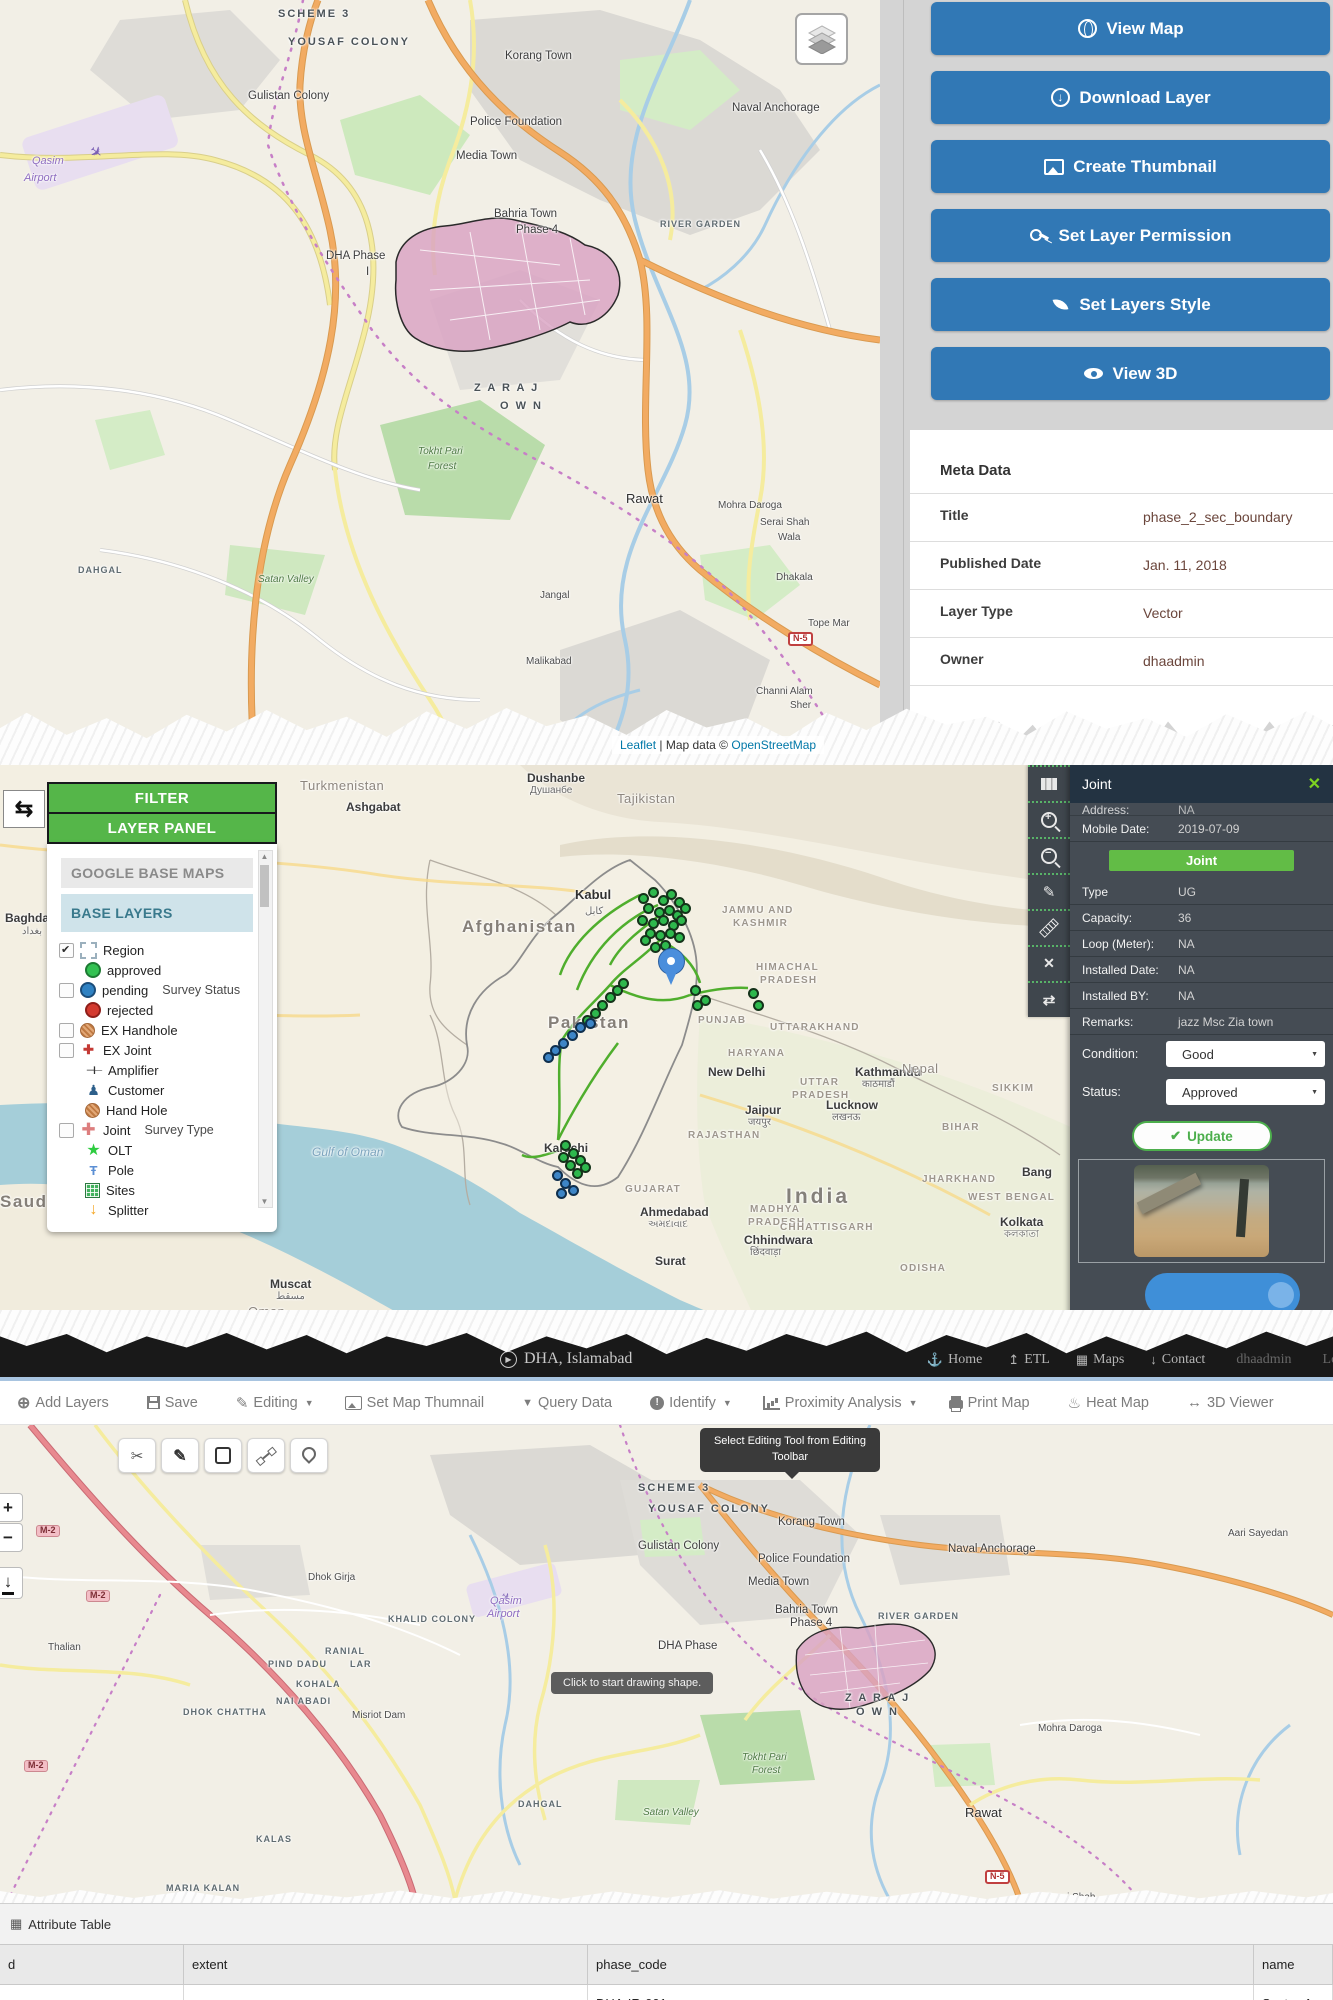 This screenshot has width=1333, height=2000. I want to click on edit-tool-icon, so click(266, 1455).